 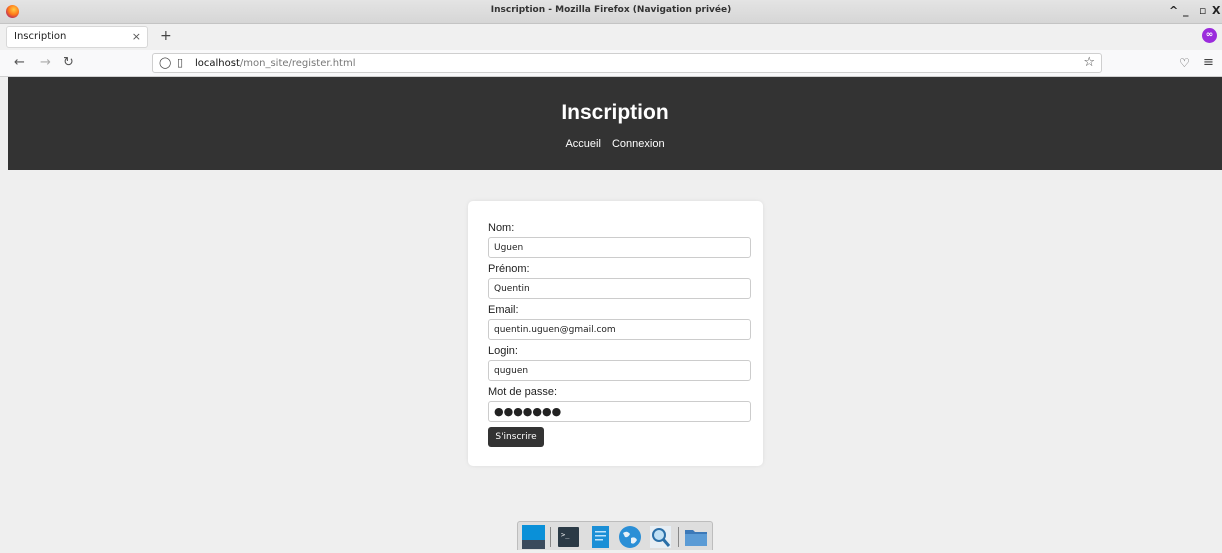 I want to click on login-input, so click(x=619, y=370).